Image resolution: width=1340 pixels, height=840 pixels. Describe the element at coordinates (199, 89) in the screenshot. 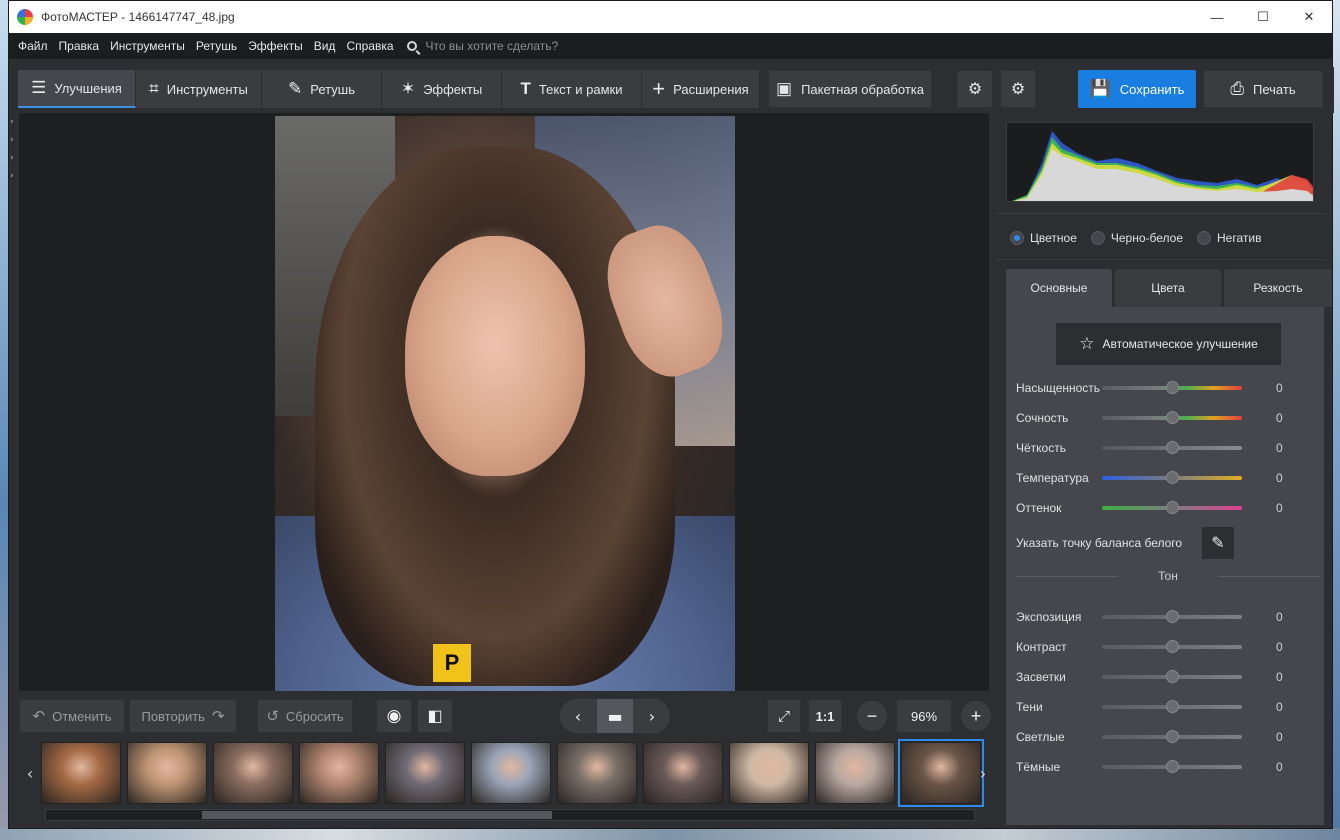

I see `tab-tools: ⌗ Инструменты` at that location.